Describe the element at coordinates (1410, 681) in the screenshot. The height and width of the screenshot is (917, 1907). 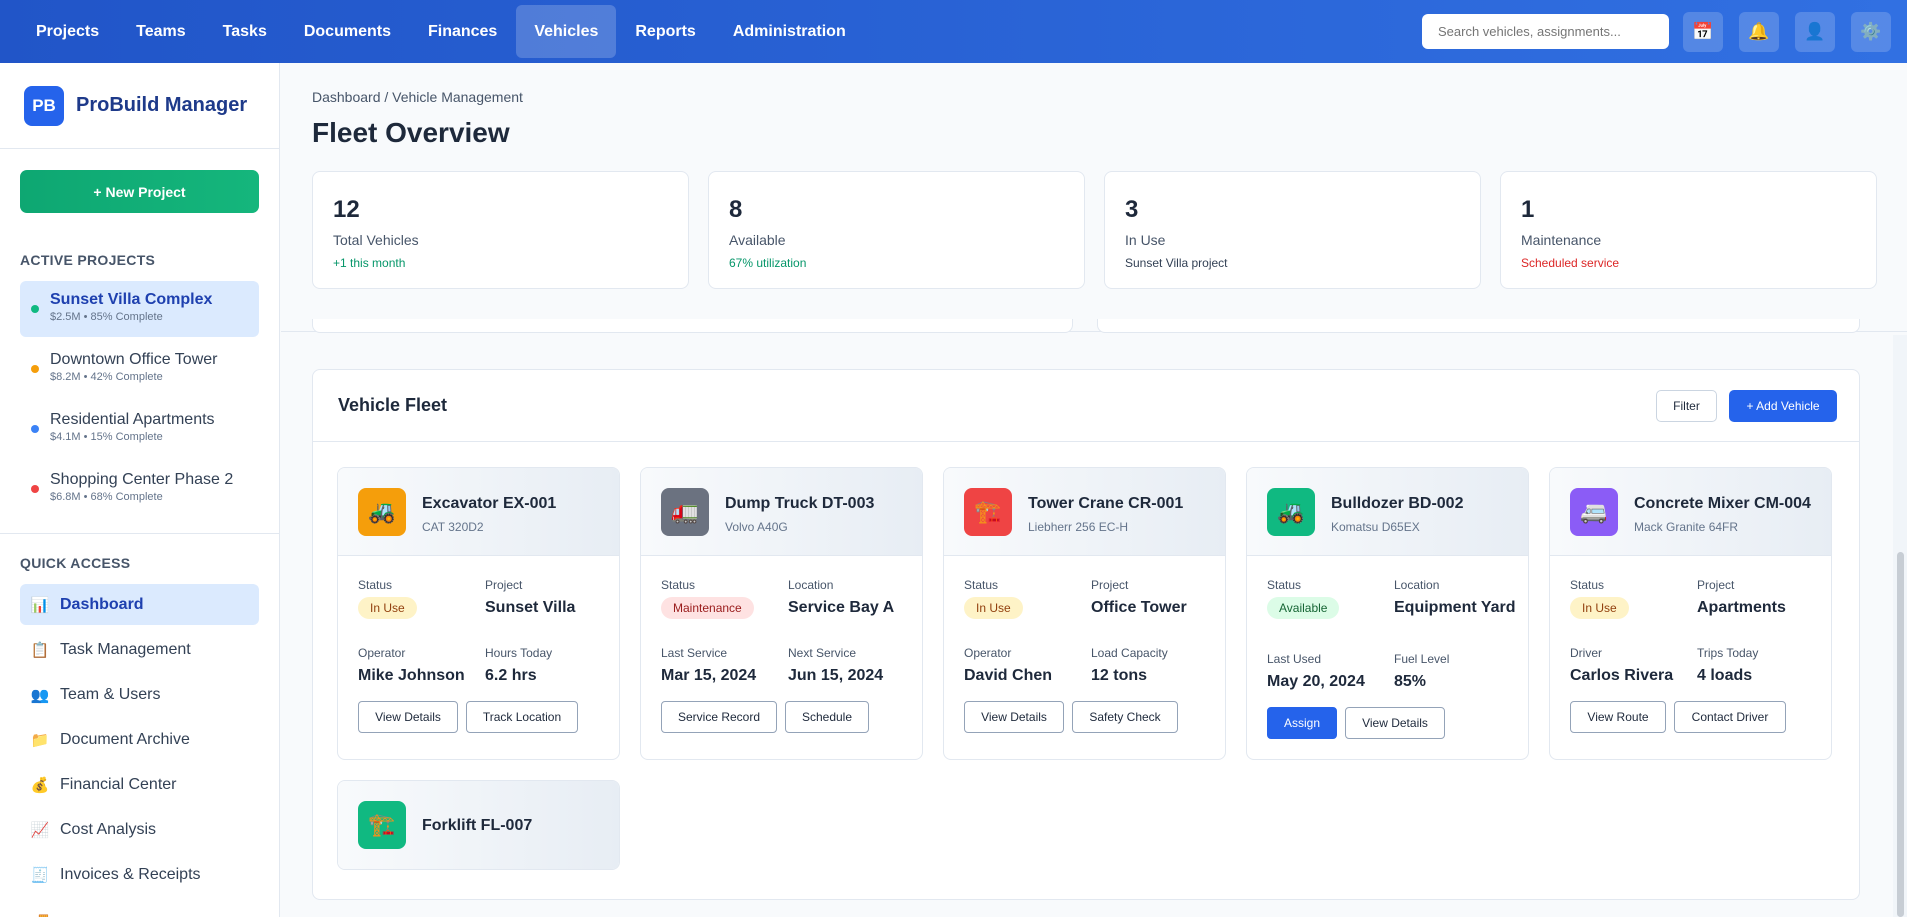
I see `field-value: 85%` at that location.